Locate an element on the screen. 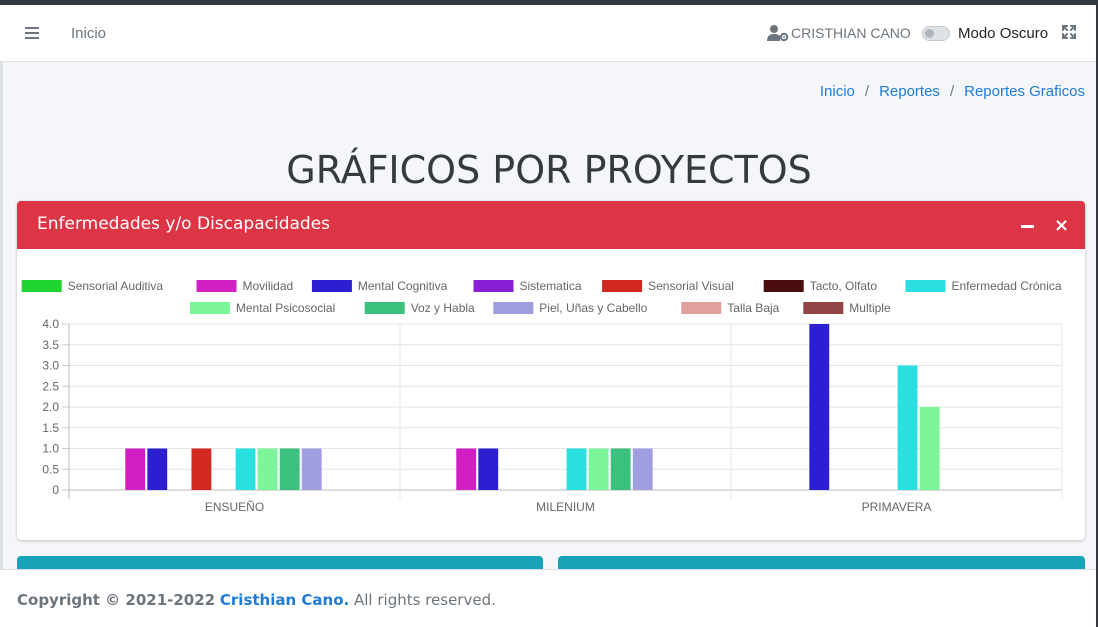 Image resolution: width=1098 pixels, height=627 pixels. legend-label: Multiple is located at coordinates (870, 308).